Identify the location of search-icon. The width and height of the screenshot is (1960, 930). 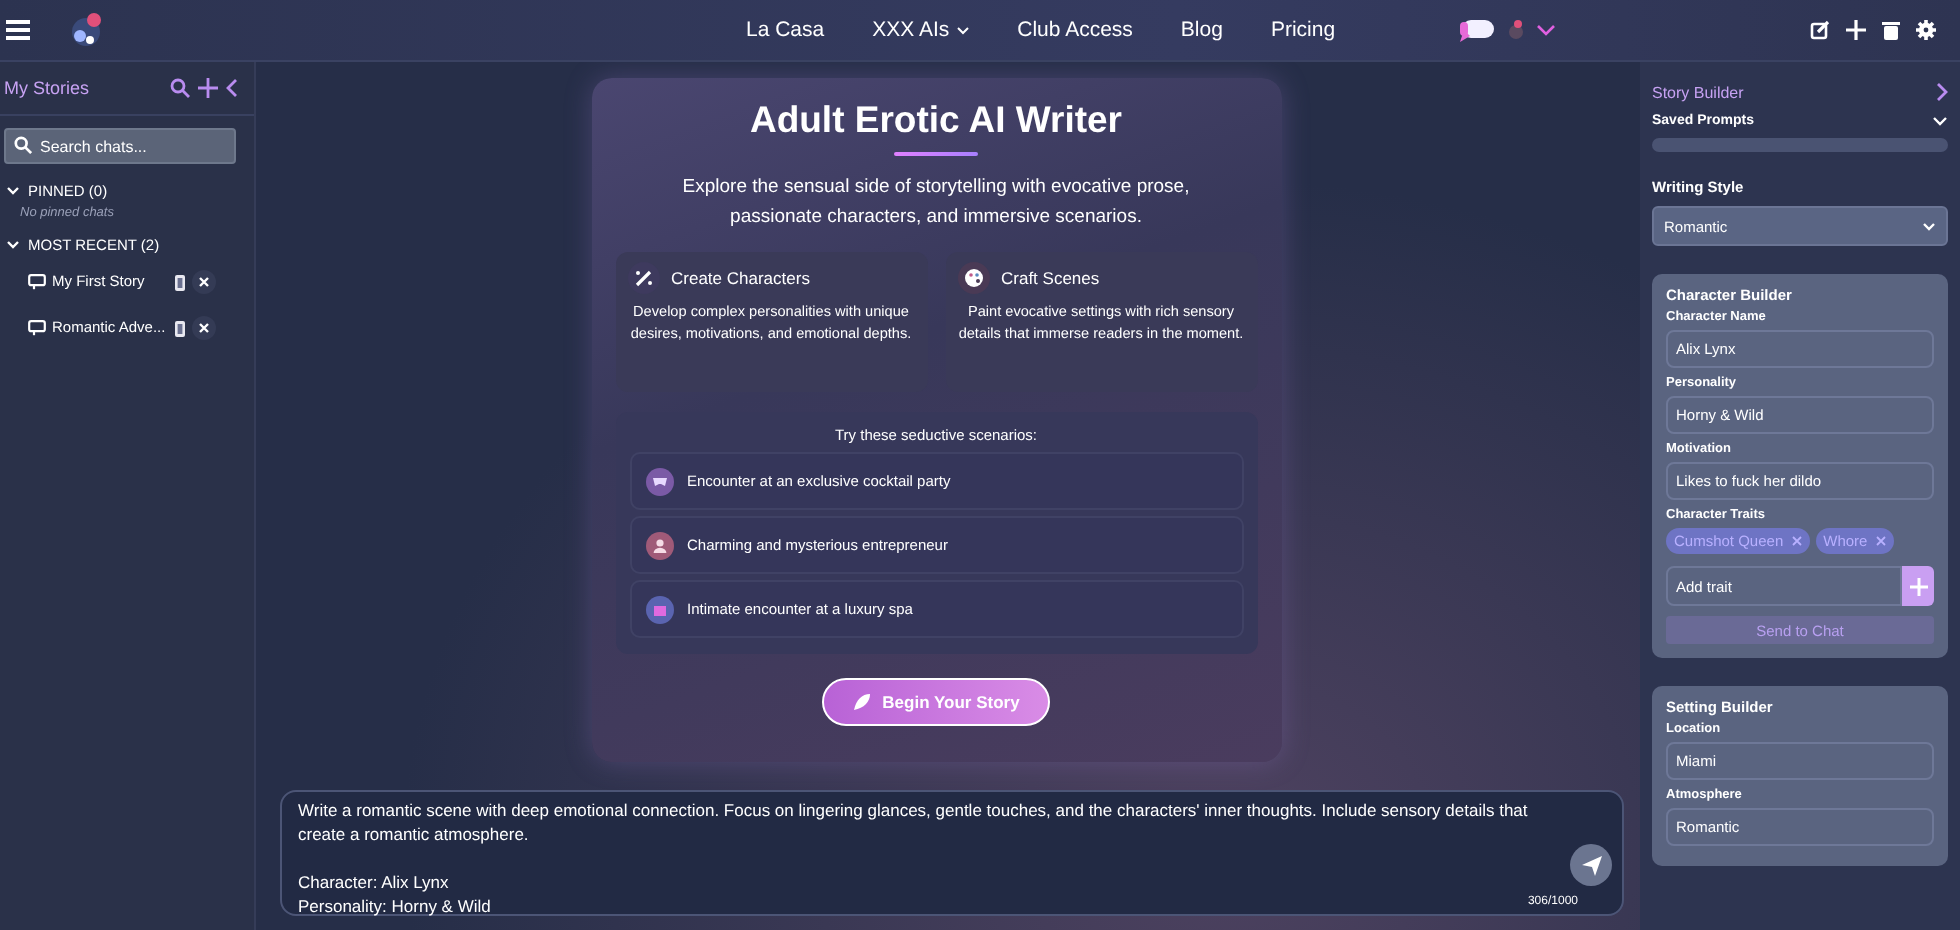
(180, 88).